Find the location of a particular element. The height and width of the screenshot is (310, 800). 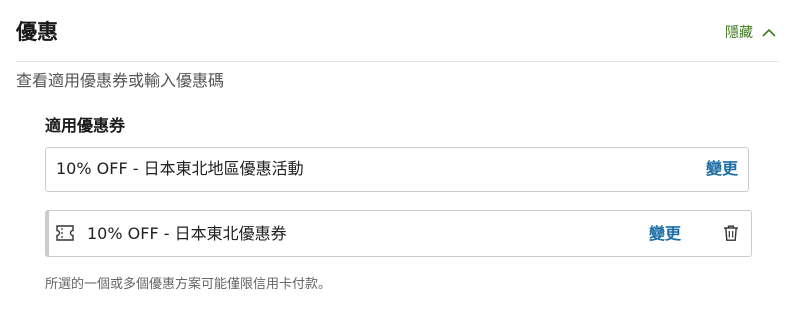

coupon-change-button: 變更 is located at coordinates (665, 234).